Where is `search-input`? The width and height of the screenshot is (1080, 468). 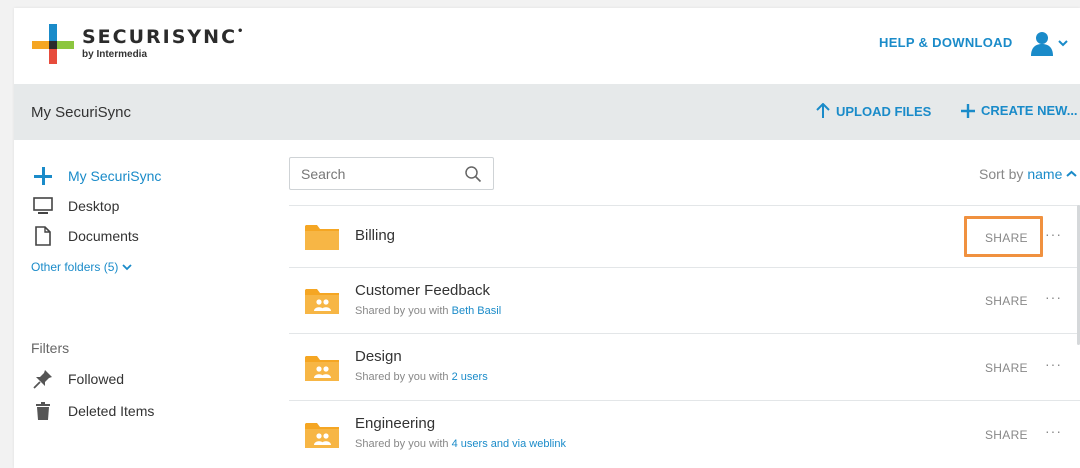
search-input is located at coordinates (375, 173).